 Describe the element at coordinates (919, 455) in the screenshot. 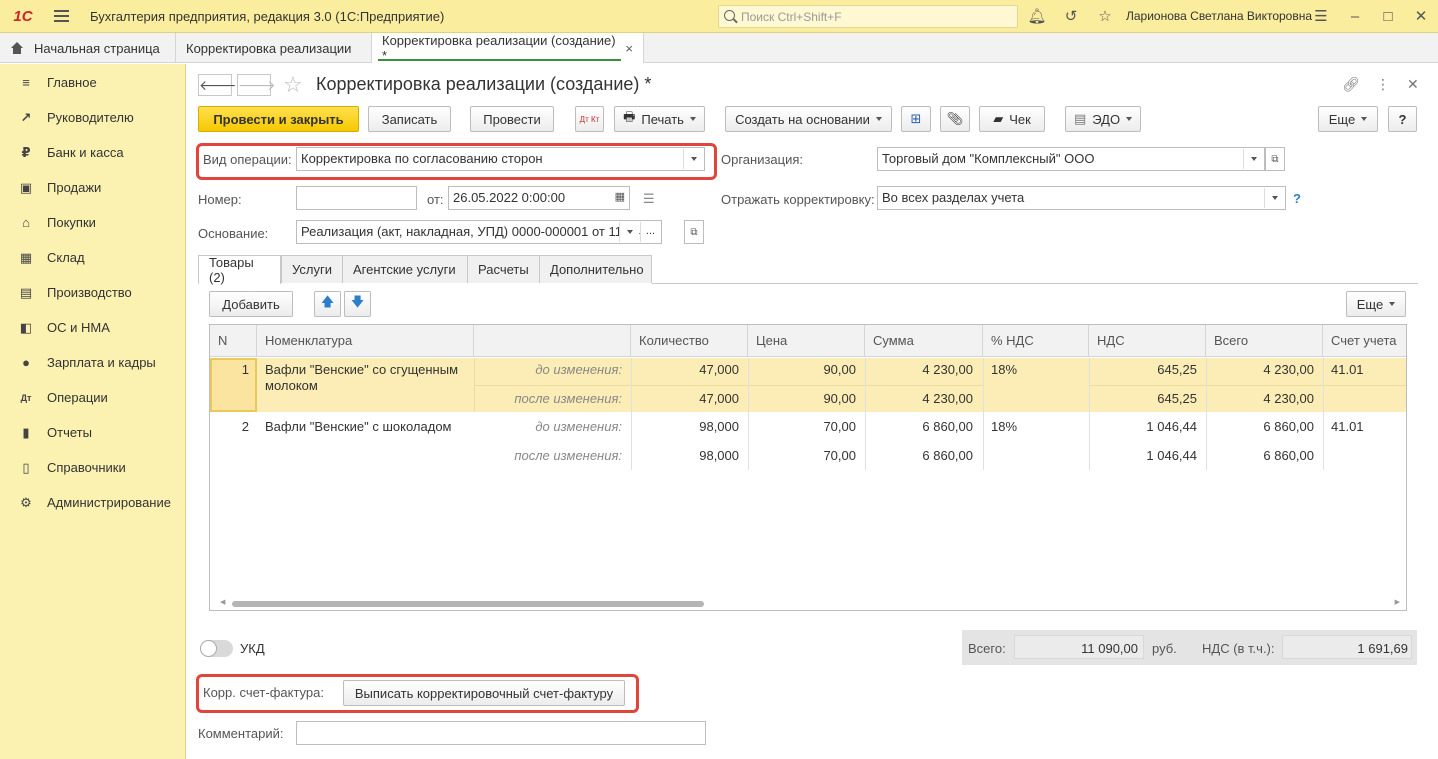

I see `sum-after: 6 860,00` at that location.